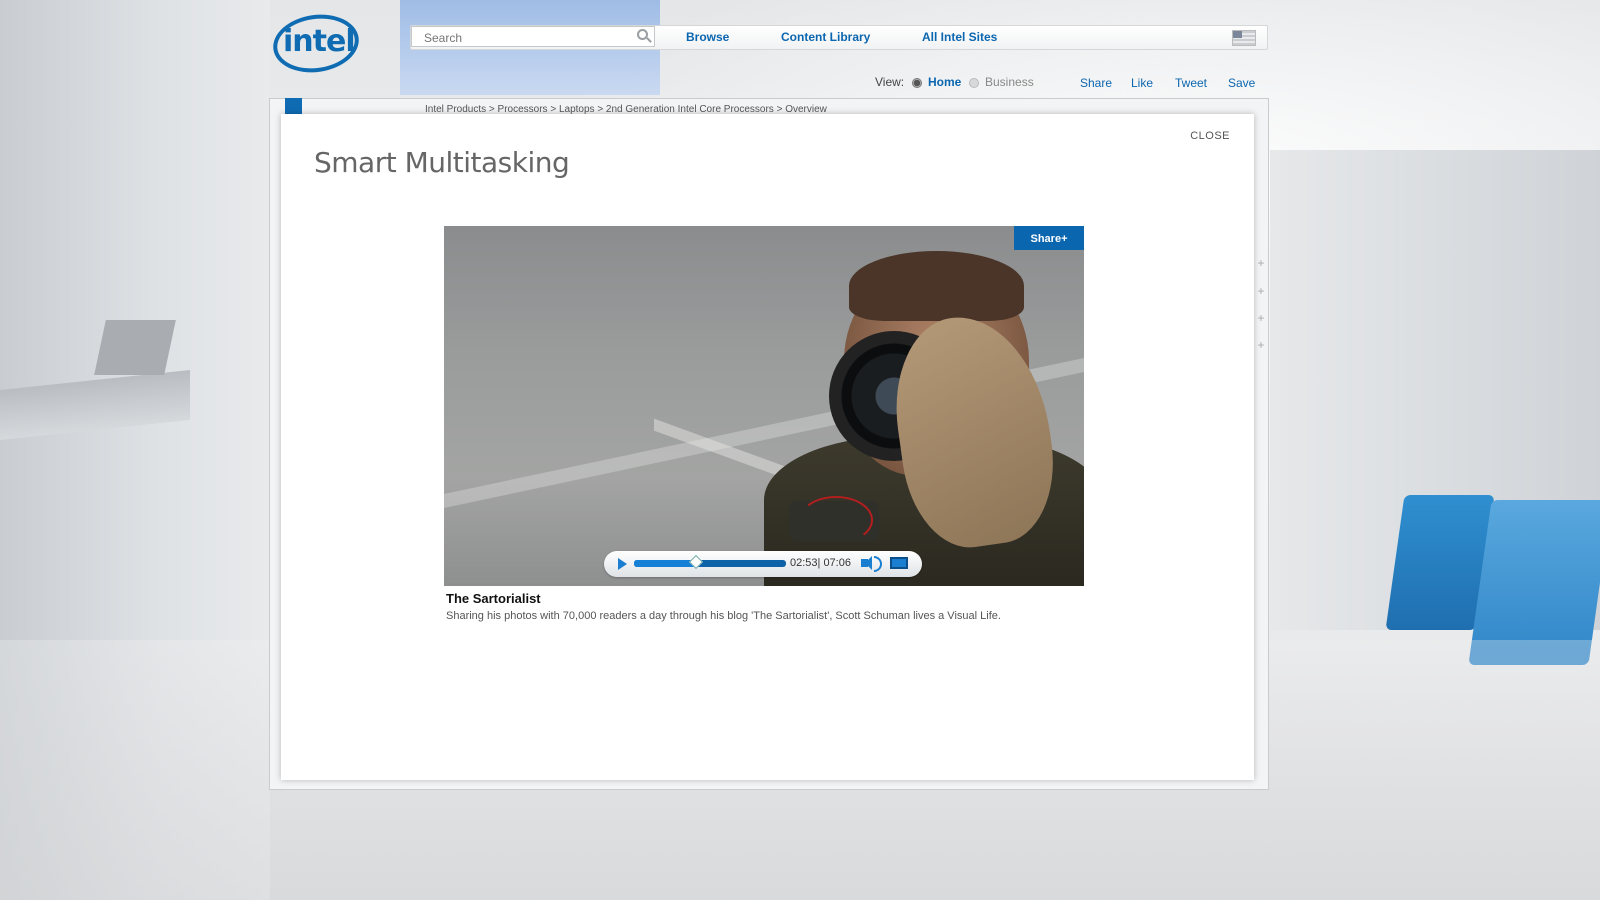  Describe the element at coordinates (319, 41) in the screenshot. I see `intel-logo: intel` at that location.